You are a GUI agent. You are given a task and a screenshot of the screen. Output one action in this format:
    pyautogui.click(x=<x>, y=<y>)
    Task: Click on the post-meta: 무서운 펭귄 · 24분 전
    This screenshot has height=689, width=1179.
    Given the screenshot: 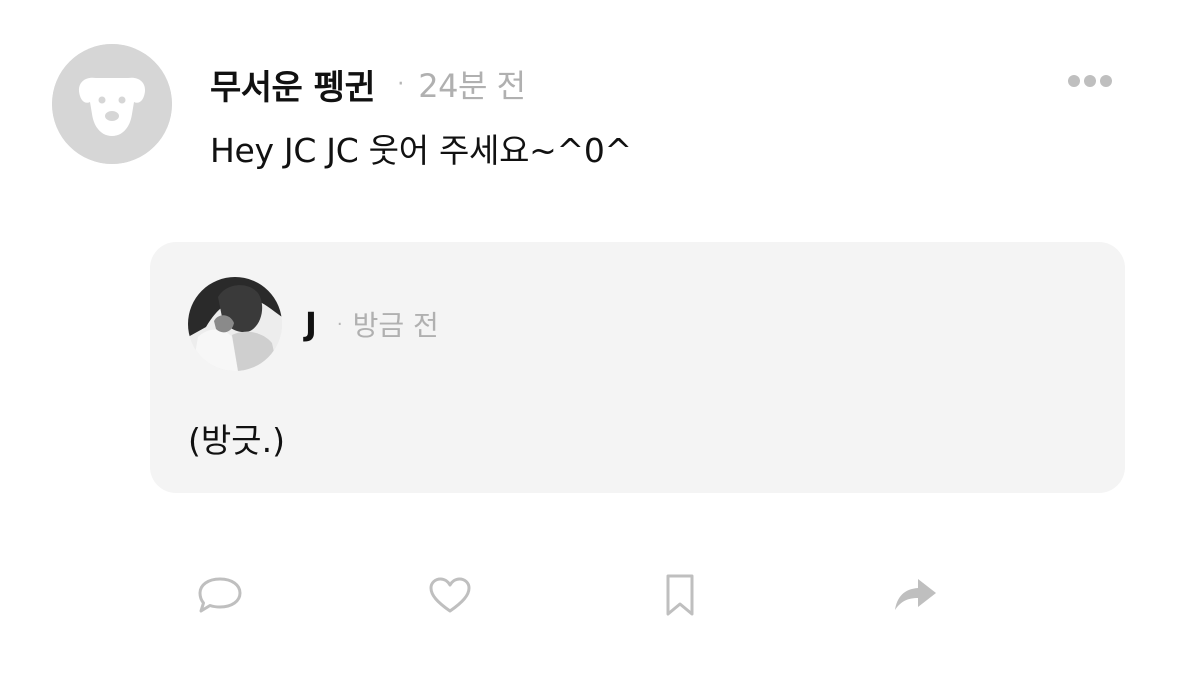 What is the action you would take?
    pyautogui.click(x=368, y=84)
    